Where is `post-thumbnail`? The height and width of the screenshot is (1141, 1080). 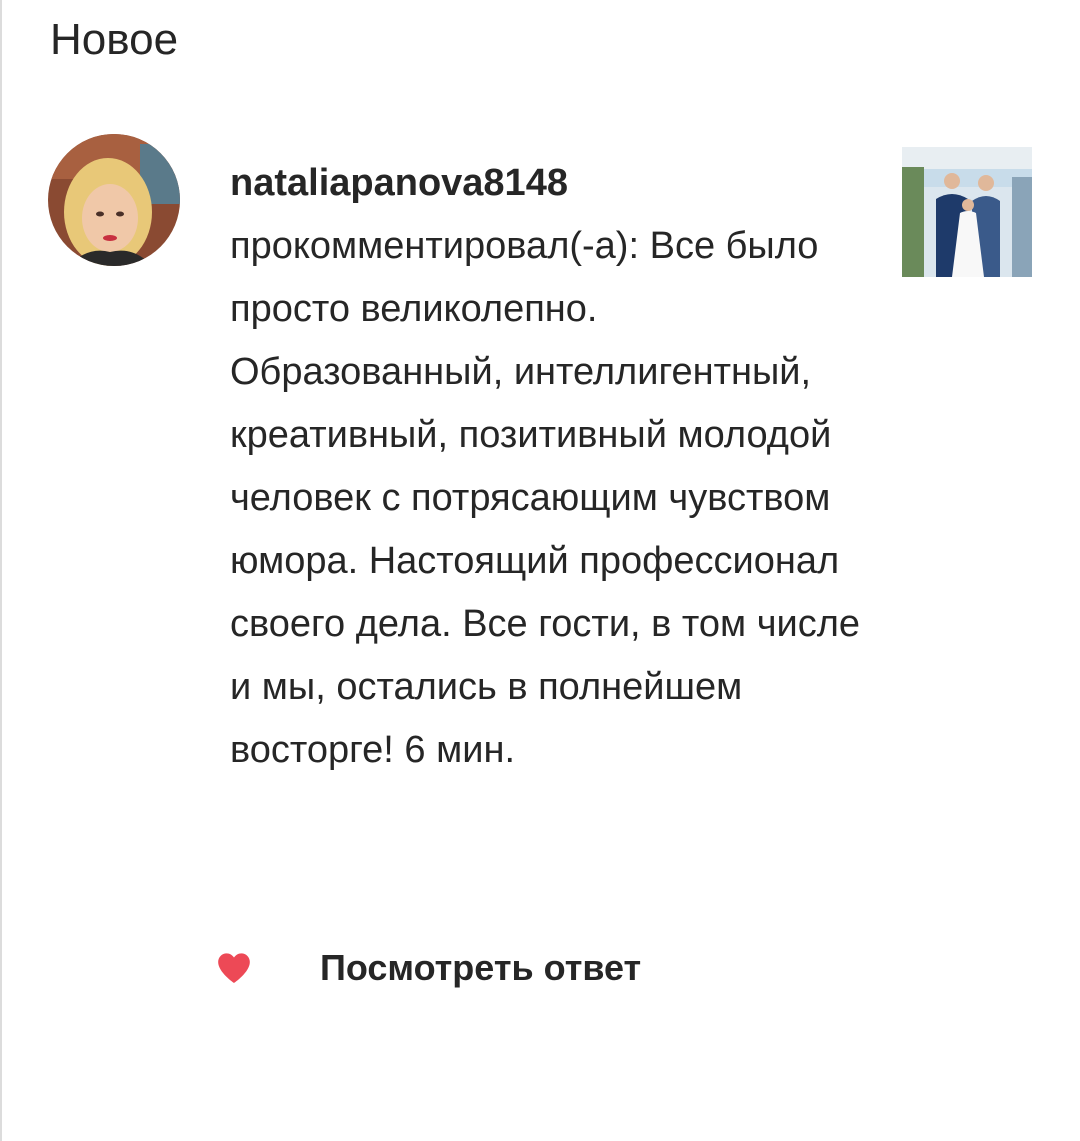
post-thumbnail is located at coordinates (967, 212).